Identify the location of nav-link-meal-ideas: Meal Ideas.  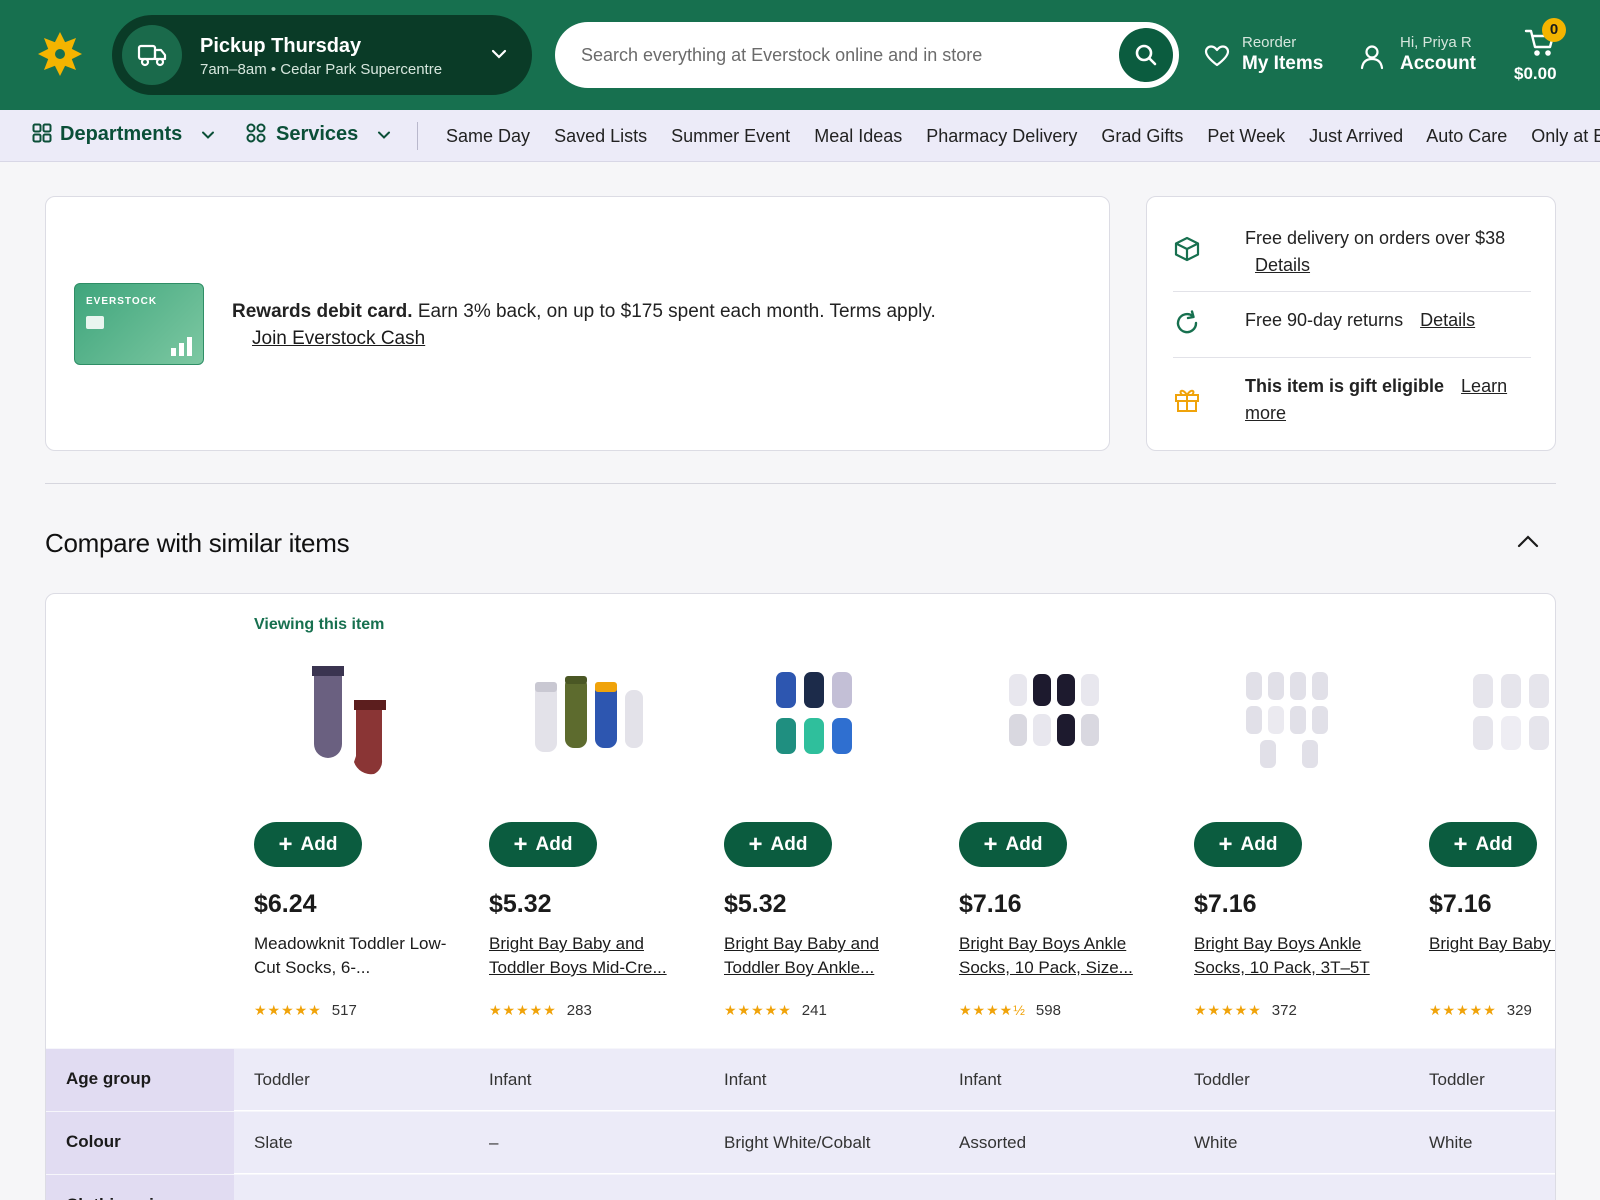
(858, 136).